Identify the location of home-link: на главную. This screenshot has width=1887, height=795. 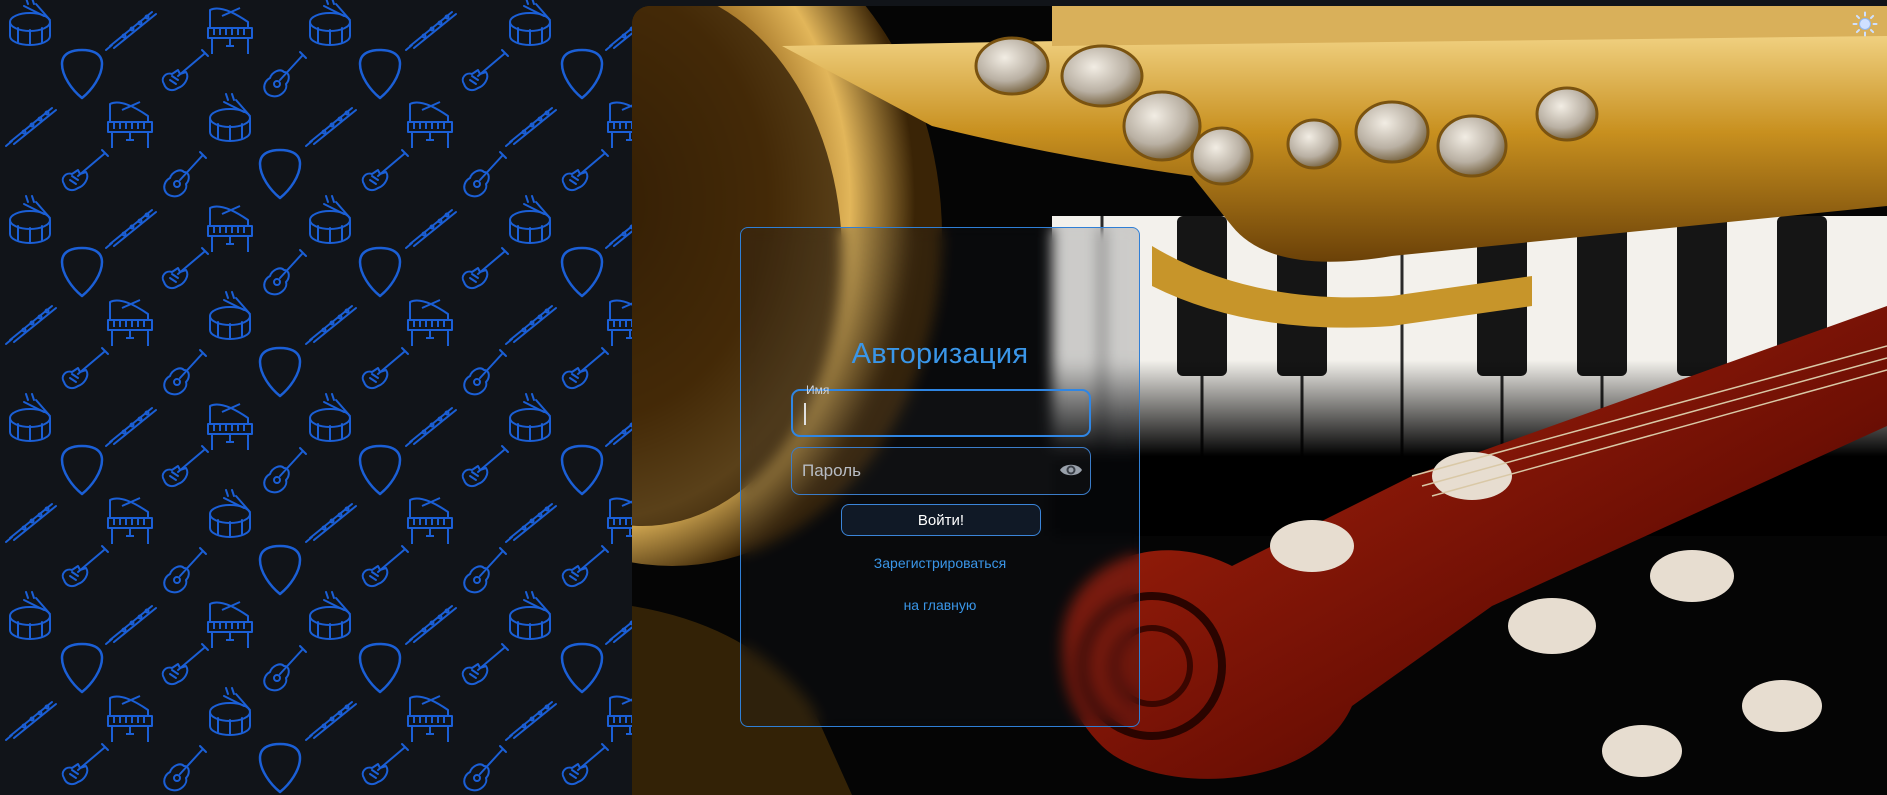
(940, 605).